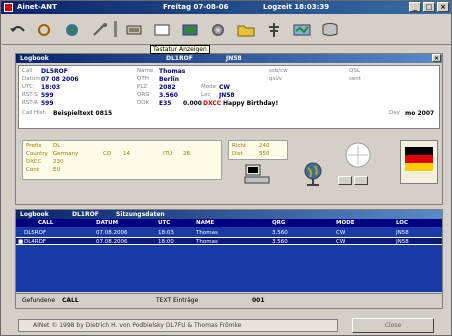 This screenshot has width=452, height=336. What do you see at coordinates (436, 58) in the screenshot?
I see `qso-panel-close-icon: ×` at bounding box center [436, 58].